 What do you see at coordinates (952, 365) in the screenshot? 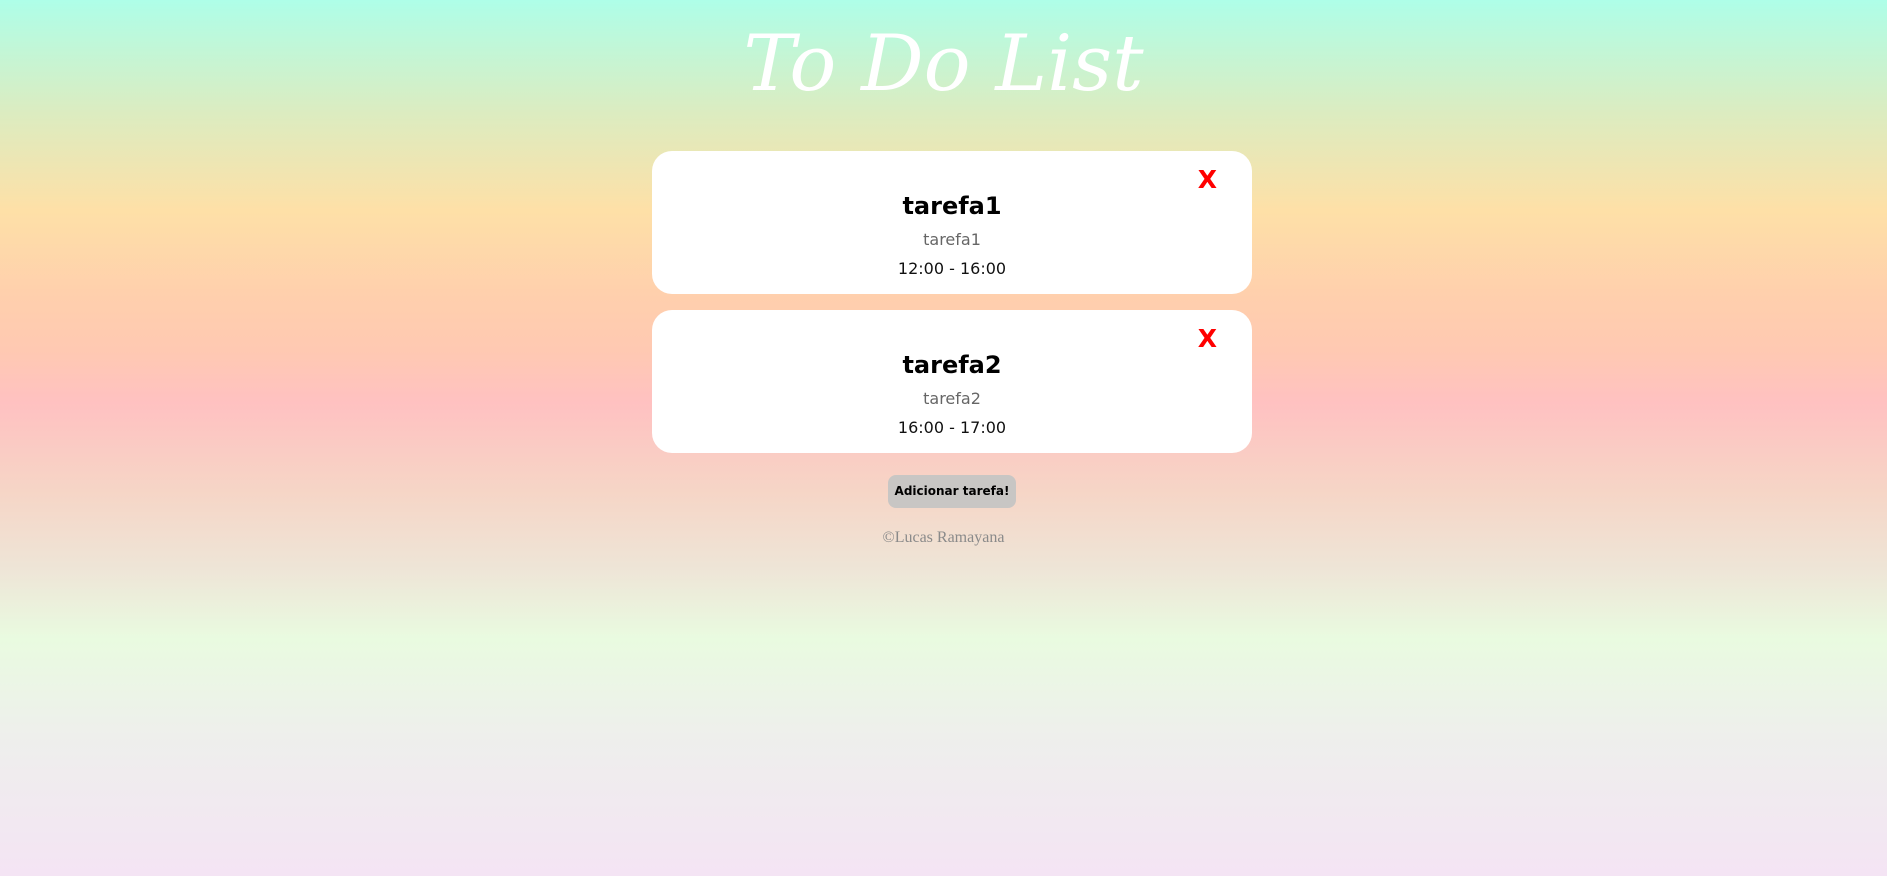
I see `task-title: tarefa2` at bounding box center [952, 365].